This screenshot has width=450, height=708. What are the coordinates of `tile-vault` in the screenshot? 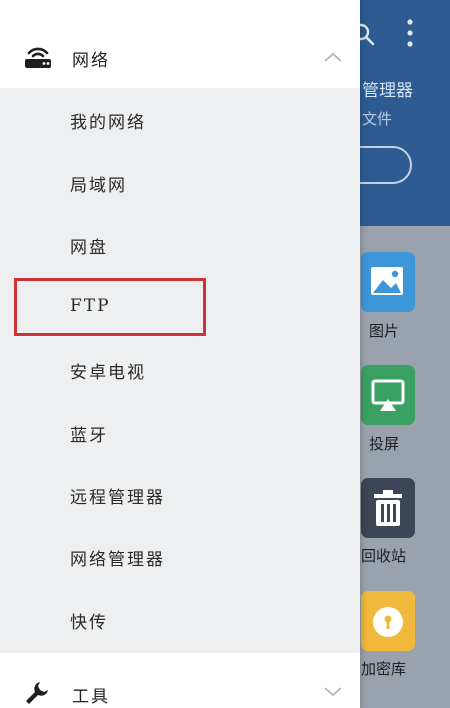 It's located at (388, 621).